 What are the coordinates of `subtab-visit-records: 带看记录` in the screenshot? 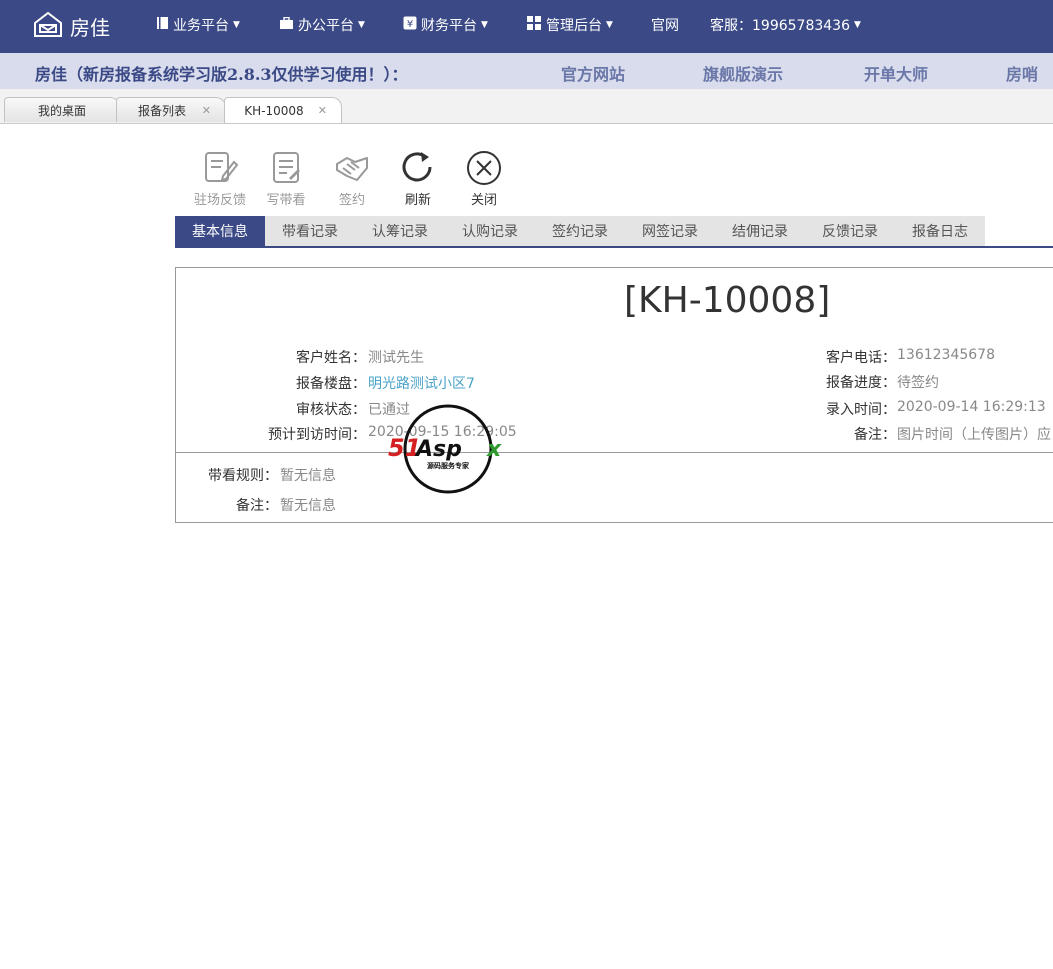 It's located at (310, 231).